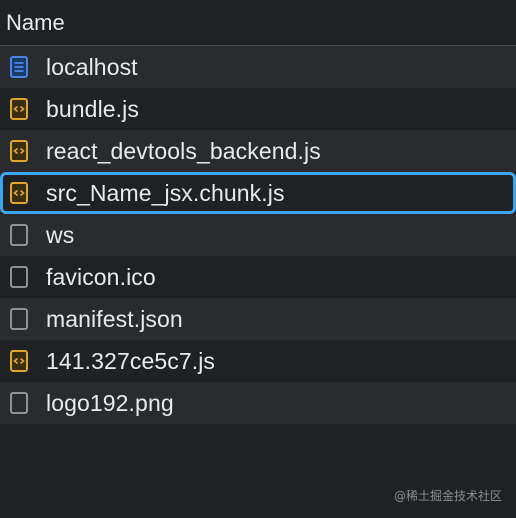  Describe the element at coordinates (35, 22) in the screenshot. I see `column-title: Name` at that location.